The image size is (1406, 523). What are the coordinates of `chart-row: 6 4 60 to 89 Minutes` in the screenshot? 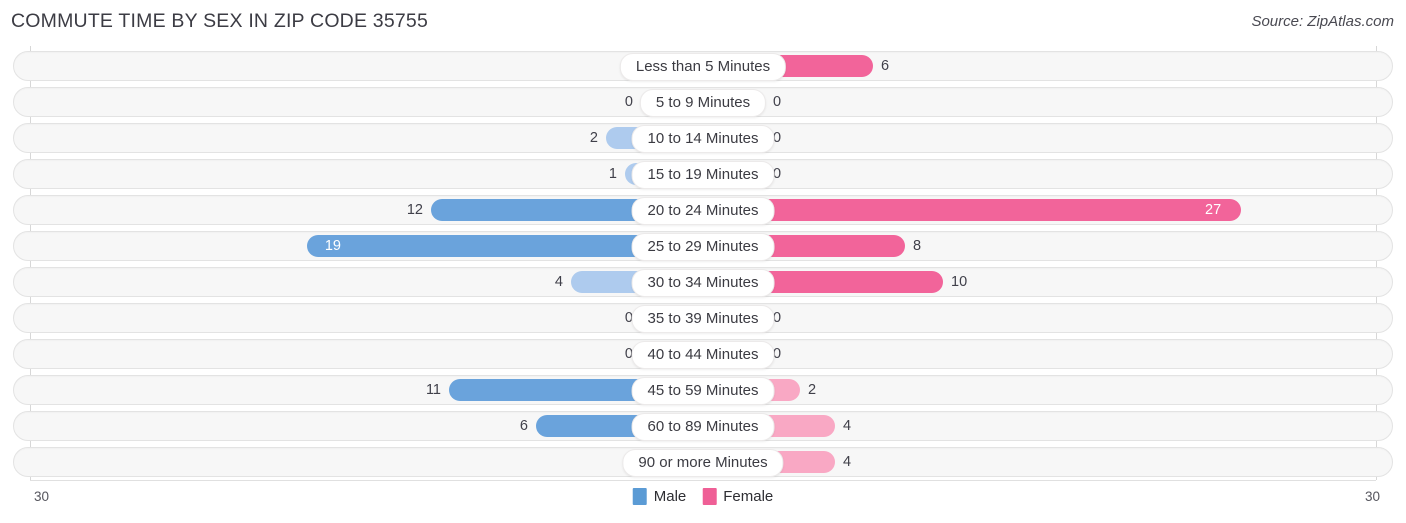 It's located at (703, 426).